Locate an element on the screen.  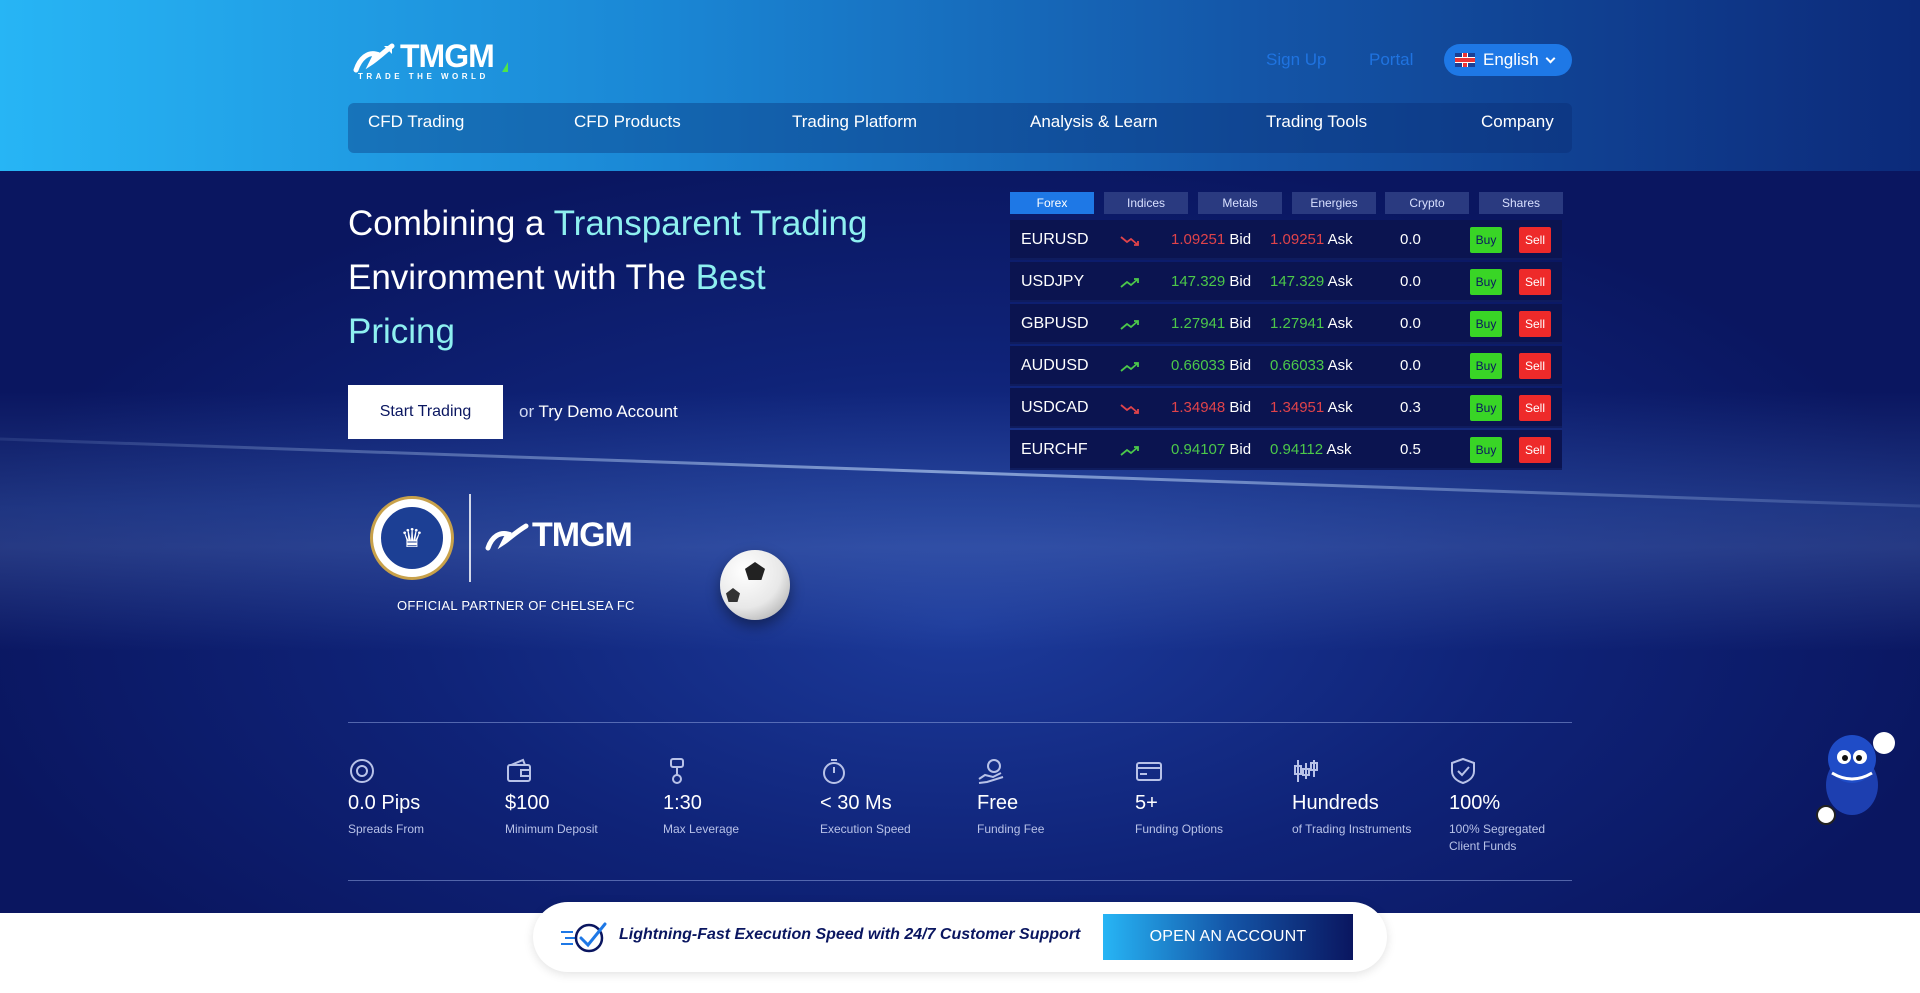
stat-value: $100 is located at coordinates (527, 803).